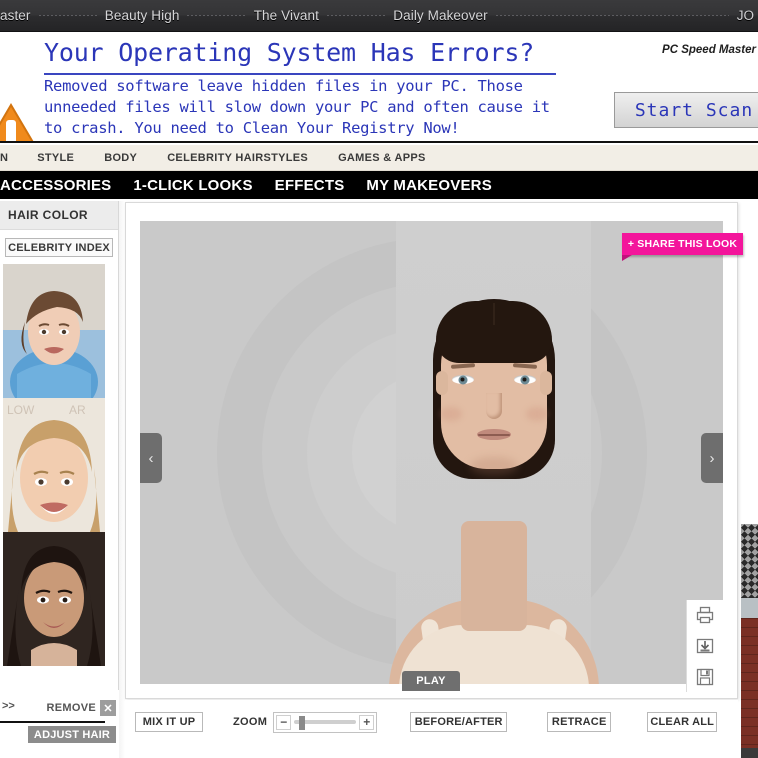 Image resolution: width=758 pixels, height=758 pixels. I want to click on zoom-control: − +, so click(325, 722).